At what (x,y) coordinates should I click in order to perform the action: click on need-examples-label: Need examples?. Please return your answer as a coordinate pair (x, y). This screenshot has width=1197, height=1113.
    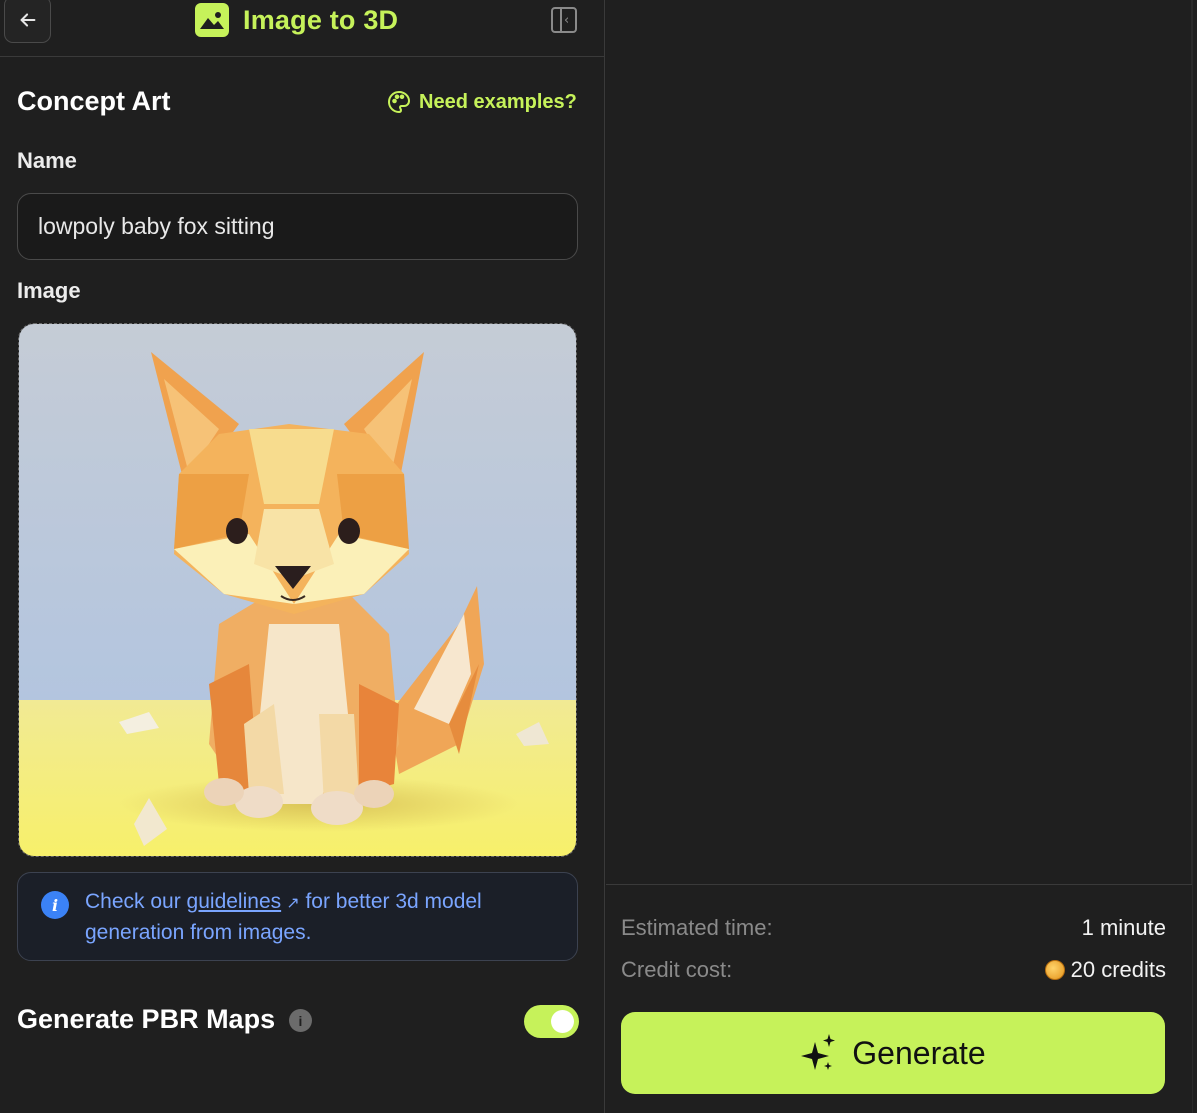
    Looking at the image, I should click on (498, 101).